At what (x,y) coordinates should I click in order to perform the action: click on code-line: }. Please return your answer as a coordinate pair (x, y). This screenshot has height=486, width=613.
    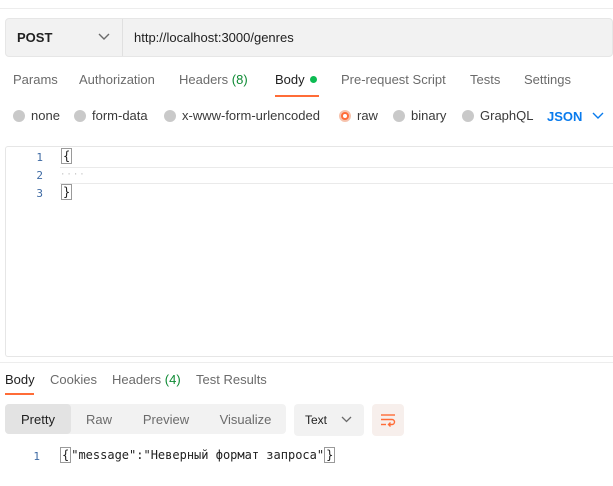
    Looking at the image, I should click on (67, 192).